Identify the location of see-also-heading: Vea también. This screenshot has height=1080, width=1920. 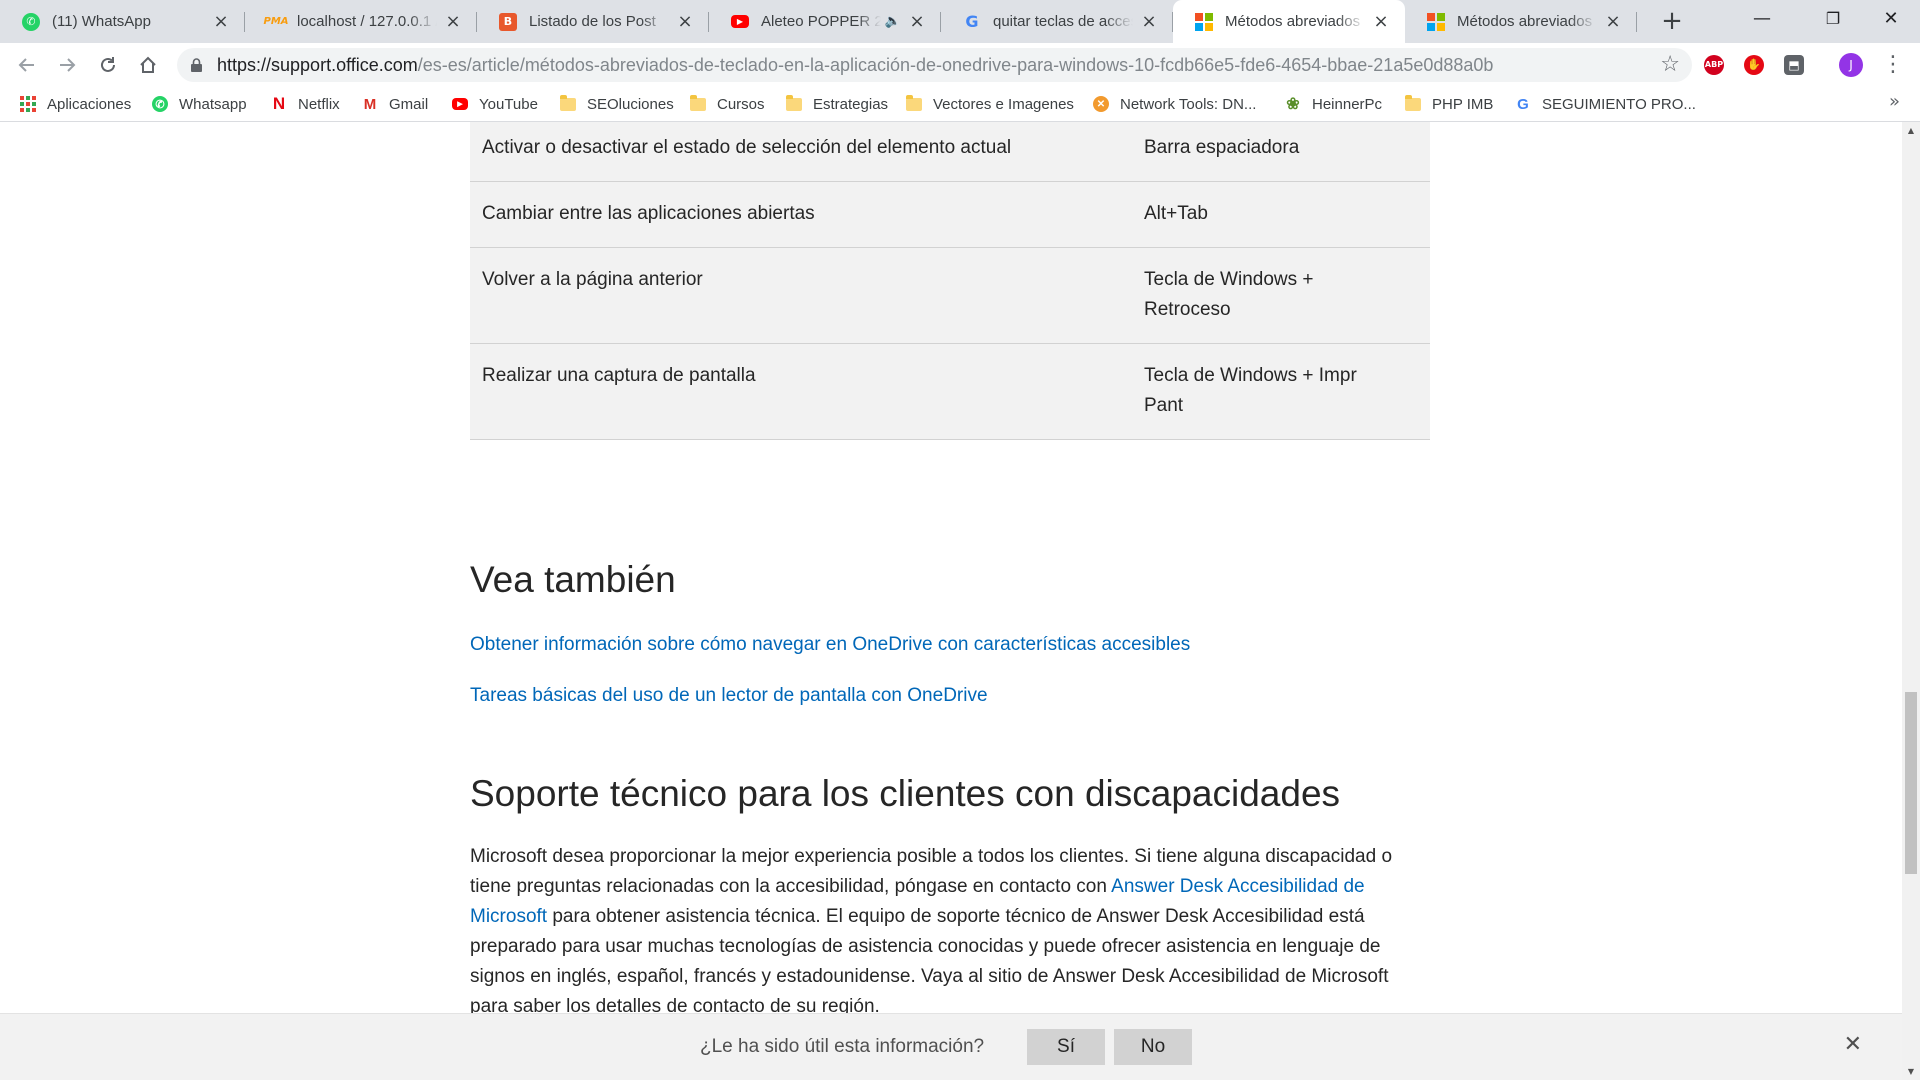
(573, 579).